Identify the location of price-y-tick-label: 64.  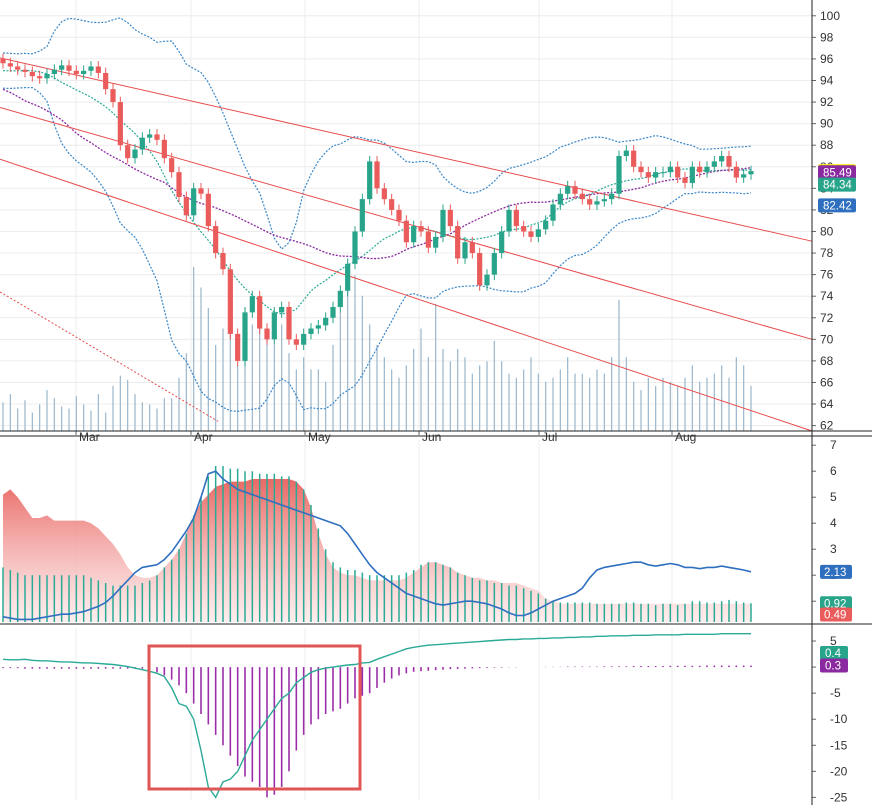
(827, 404).